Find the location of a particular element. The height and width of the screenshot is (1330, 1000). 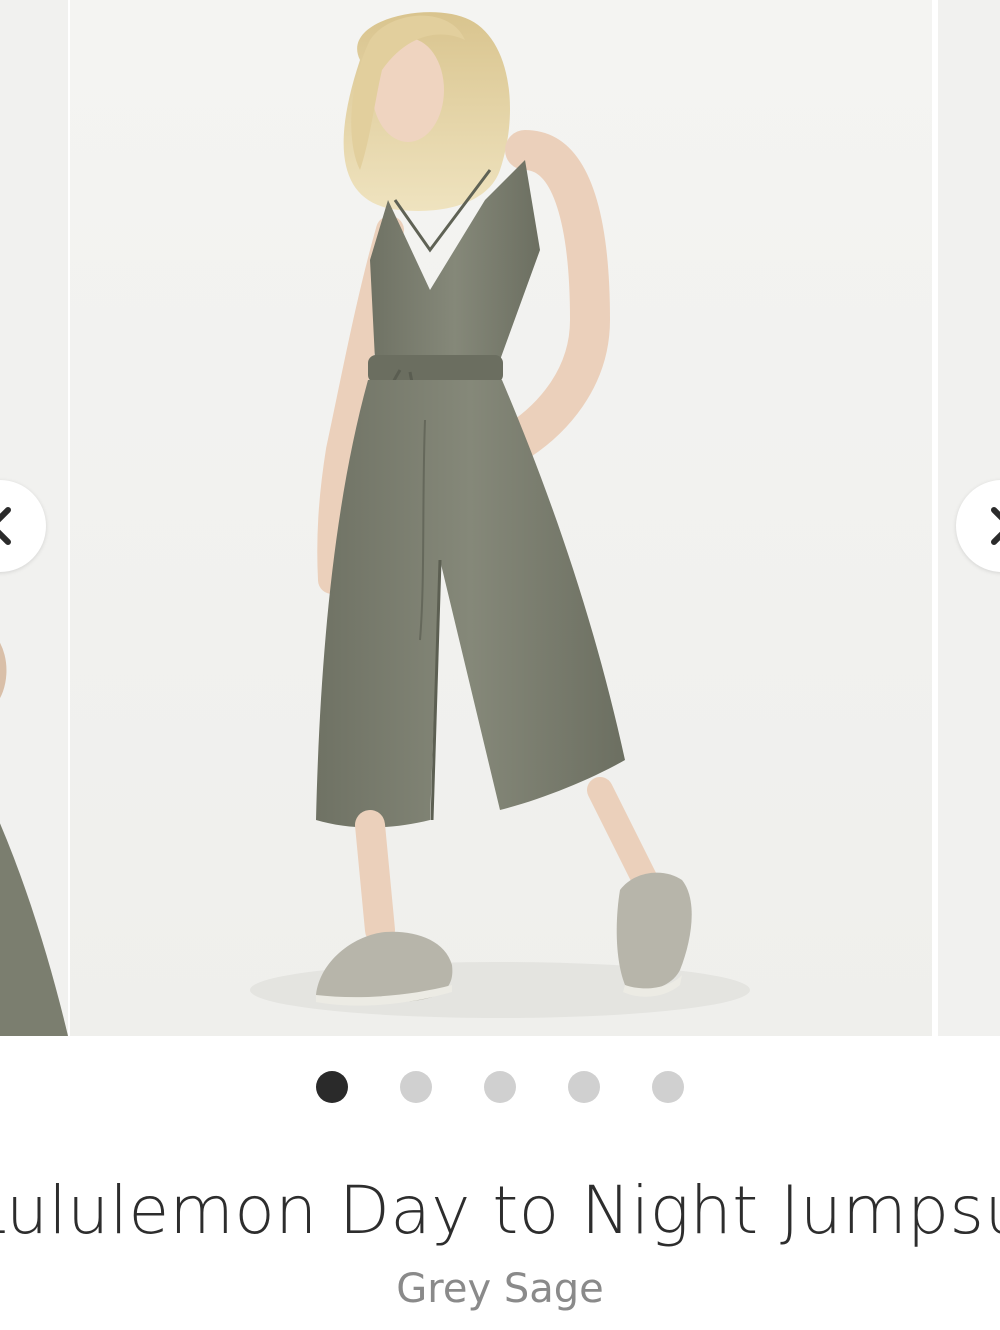

carousel-next-button is located at coordinates (978, 526).